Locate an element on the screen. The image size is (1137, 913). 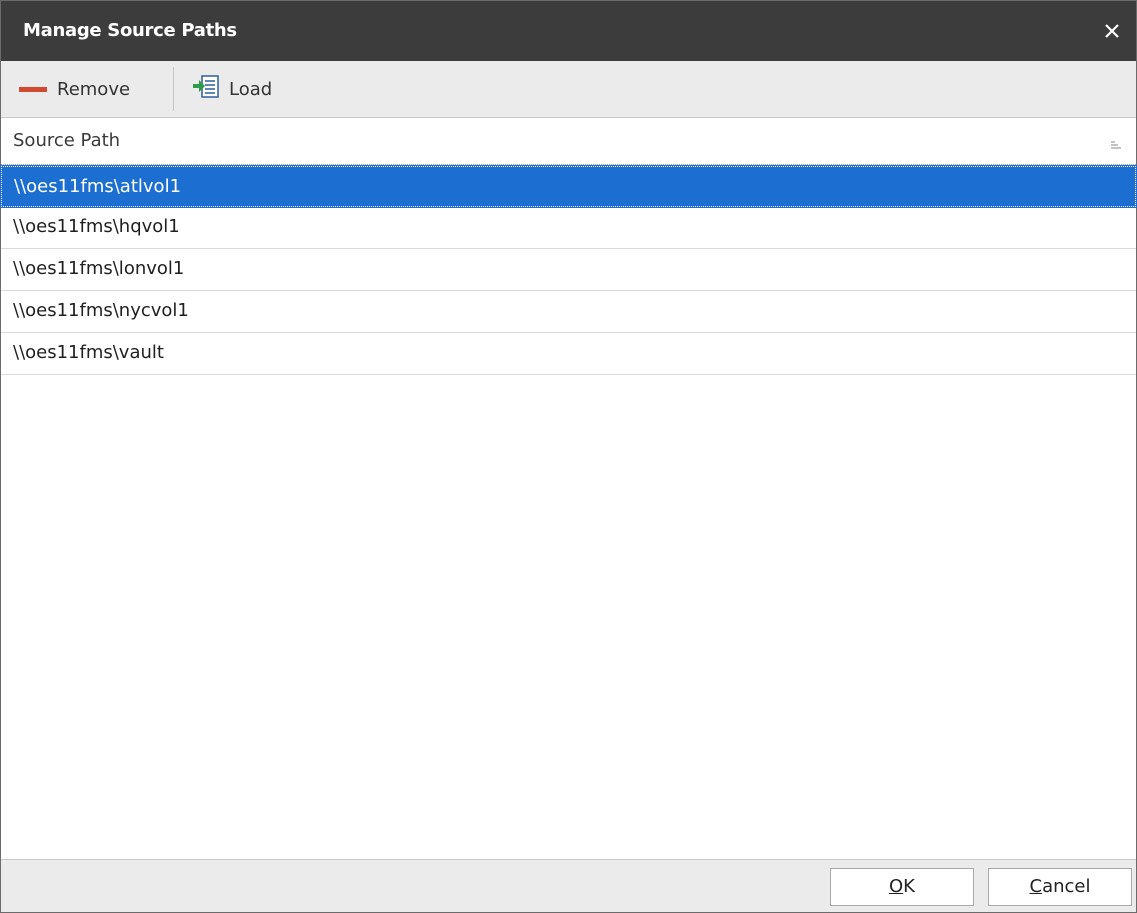
table-row: \\oes11fms\nycvol1 is located at coordinates (568, 312).